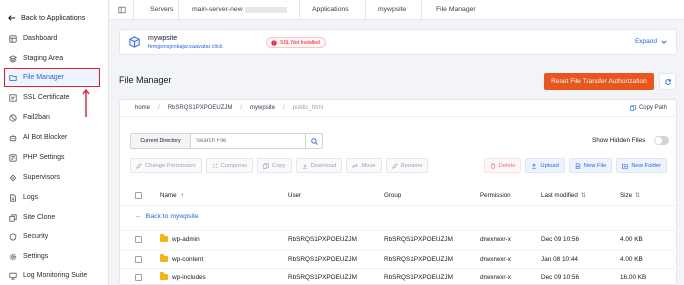 Image resolution: width=684 pixels, height=285 pixels. What do you see at coordinates (595, 165) in the screenshot?
I see `action-label: New File` at bounding box center [595, 165].